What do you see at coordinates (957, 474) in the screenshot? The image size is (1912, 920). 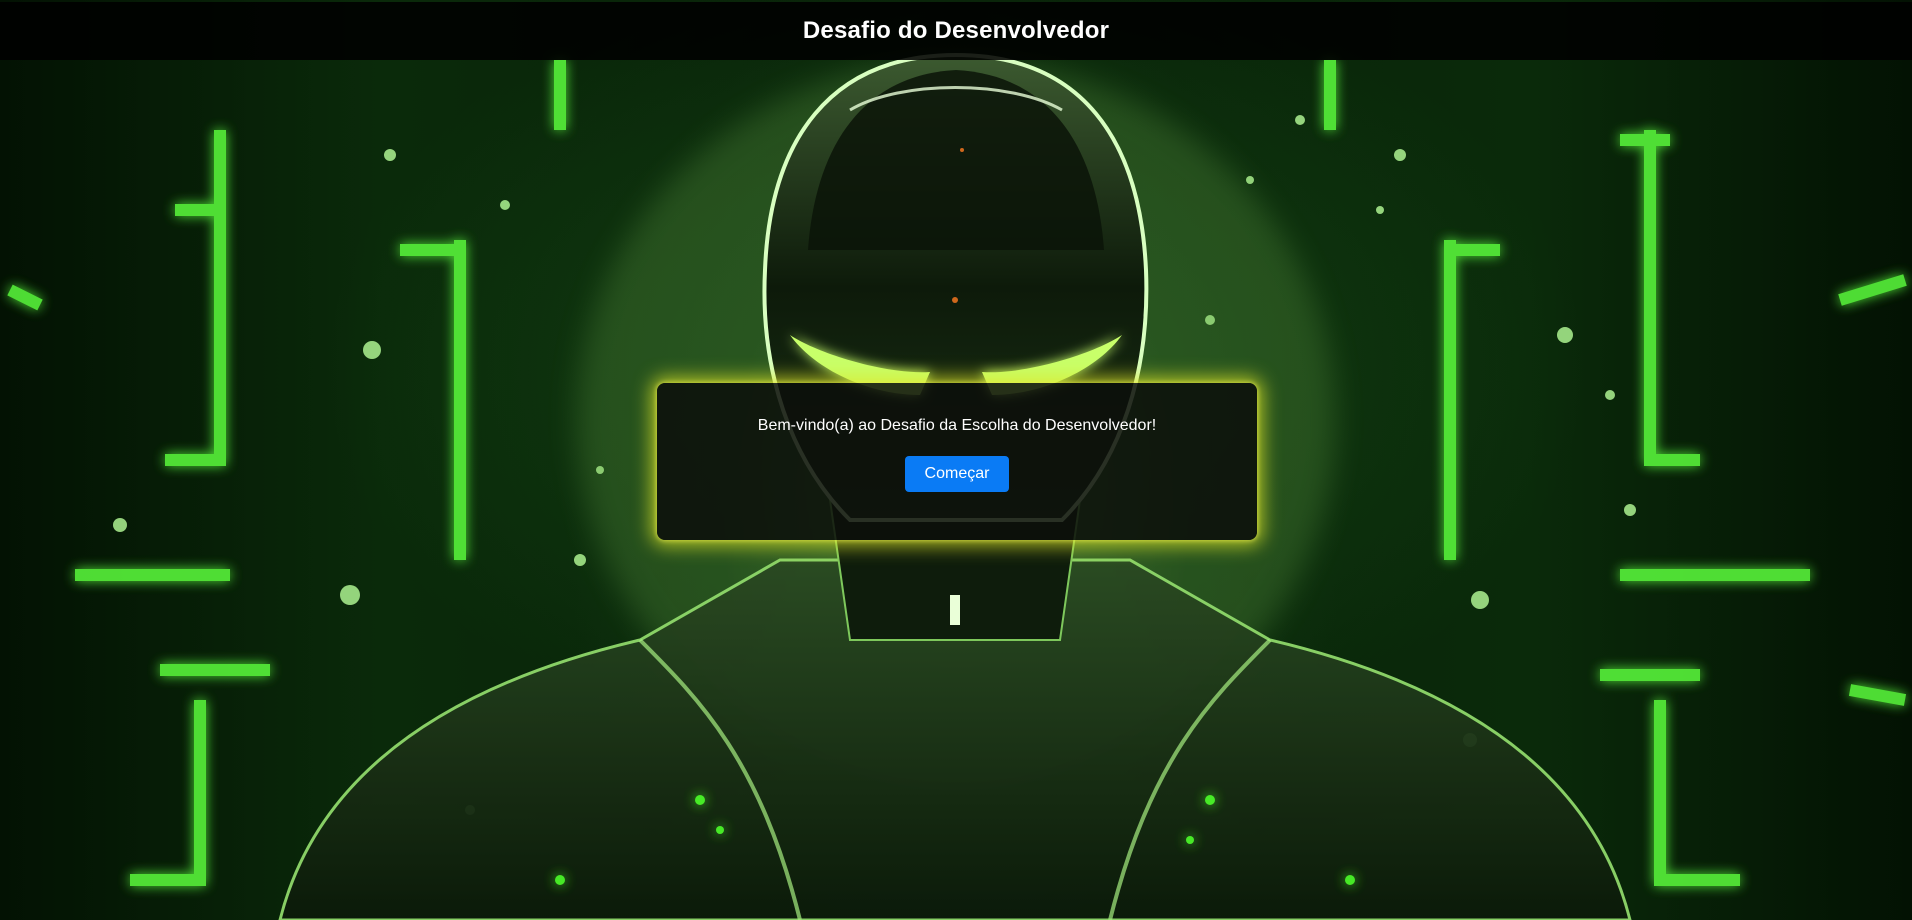 I see `start-button: Começar` at bounding box center [957, 474].